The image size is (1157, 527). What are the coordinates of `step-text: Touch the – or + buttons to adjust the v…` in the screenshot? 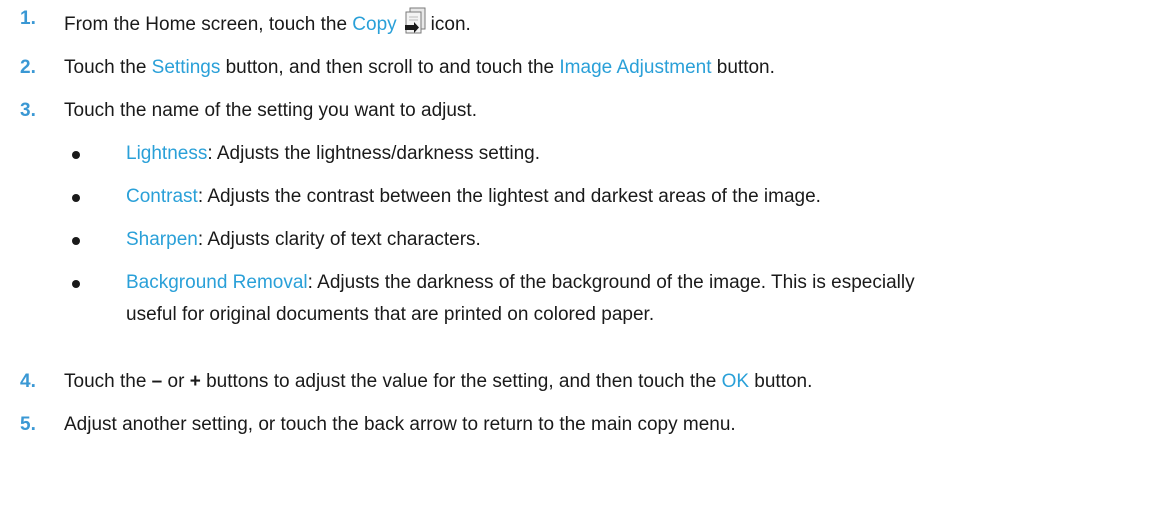 It's located at (438, 382).